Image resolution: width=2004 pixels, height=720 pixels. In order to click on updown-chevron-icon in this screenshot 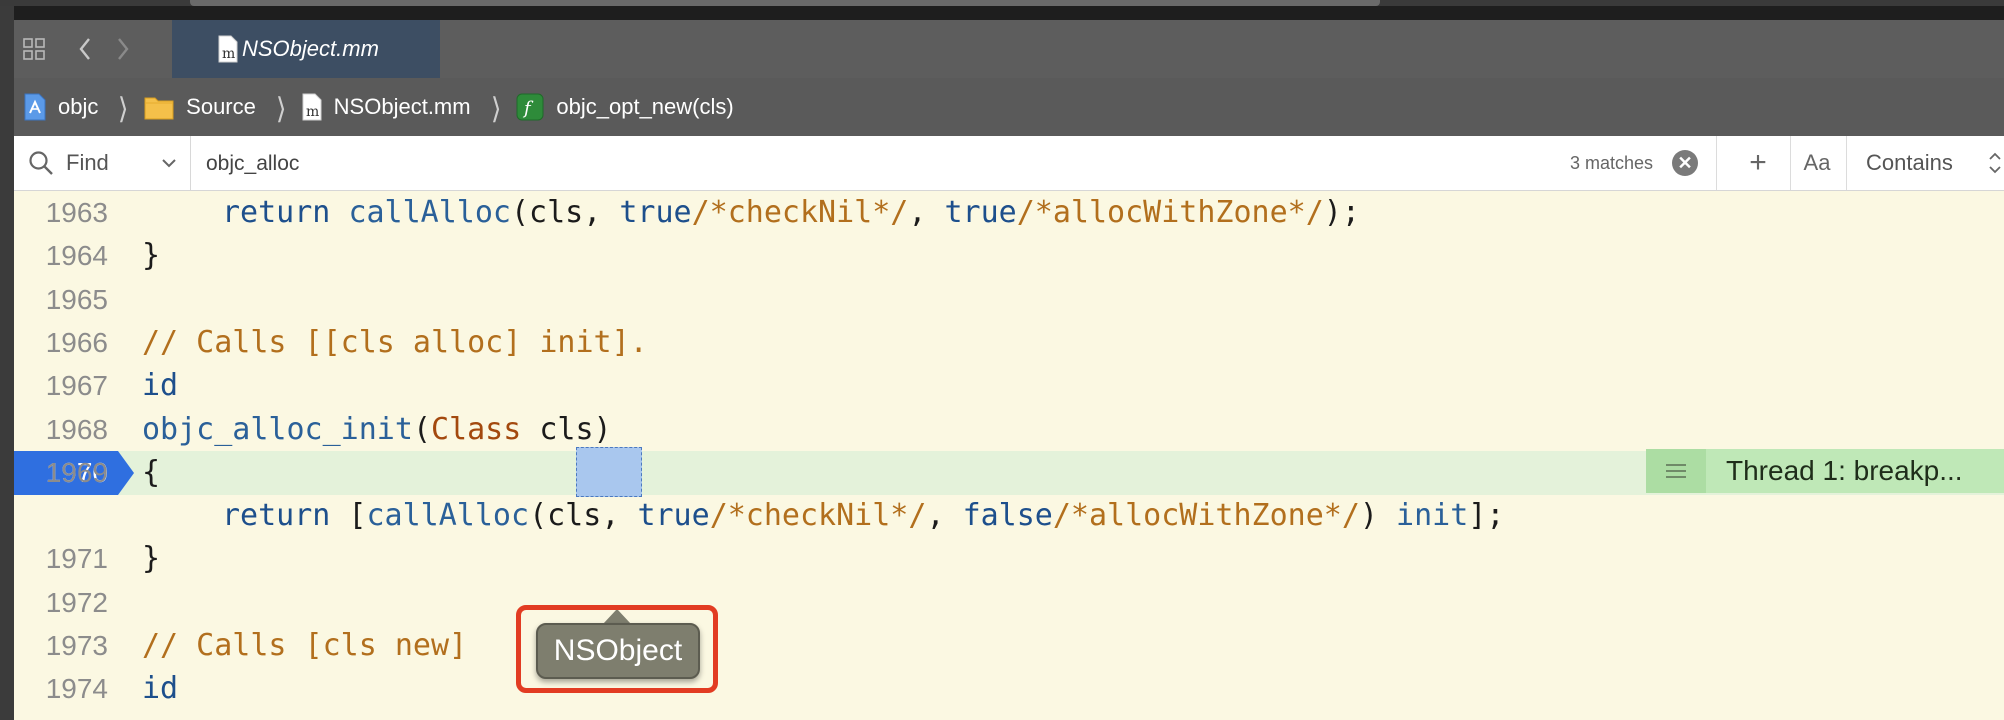, I will do `click(1995, 163)`.